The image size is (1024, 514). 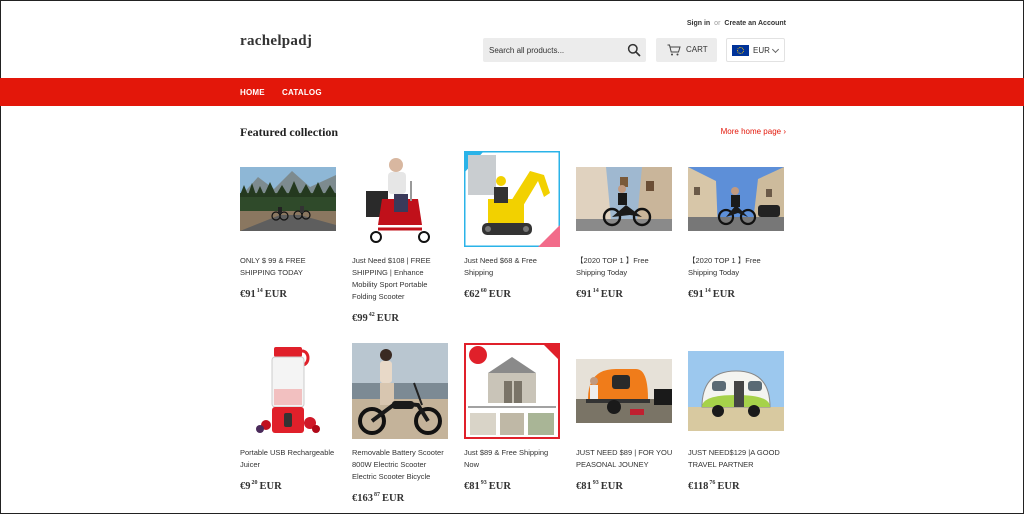 What do you see at coordinates (550, 50) in the screenshot?
I see `search-input` at bounding box center [550, 50].